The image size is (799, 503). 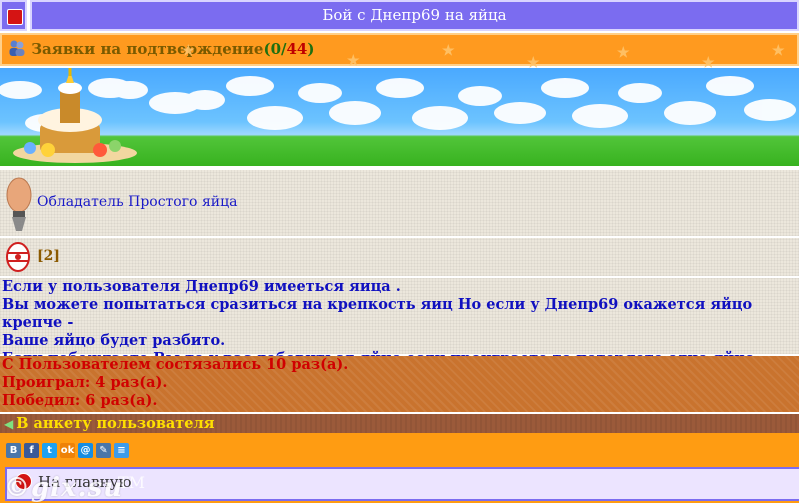 I want to click on requests-new-count: 0, so click(x=275, y=49).